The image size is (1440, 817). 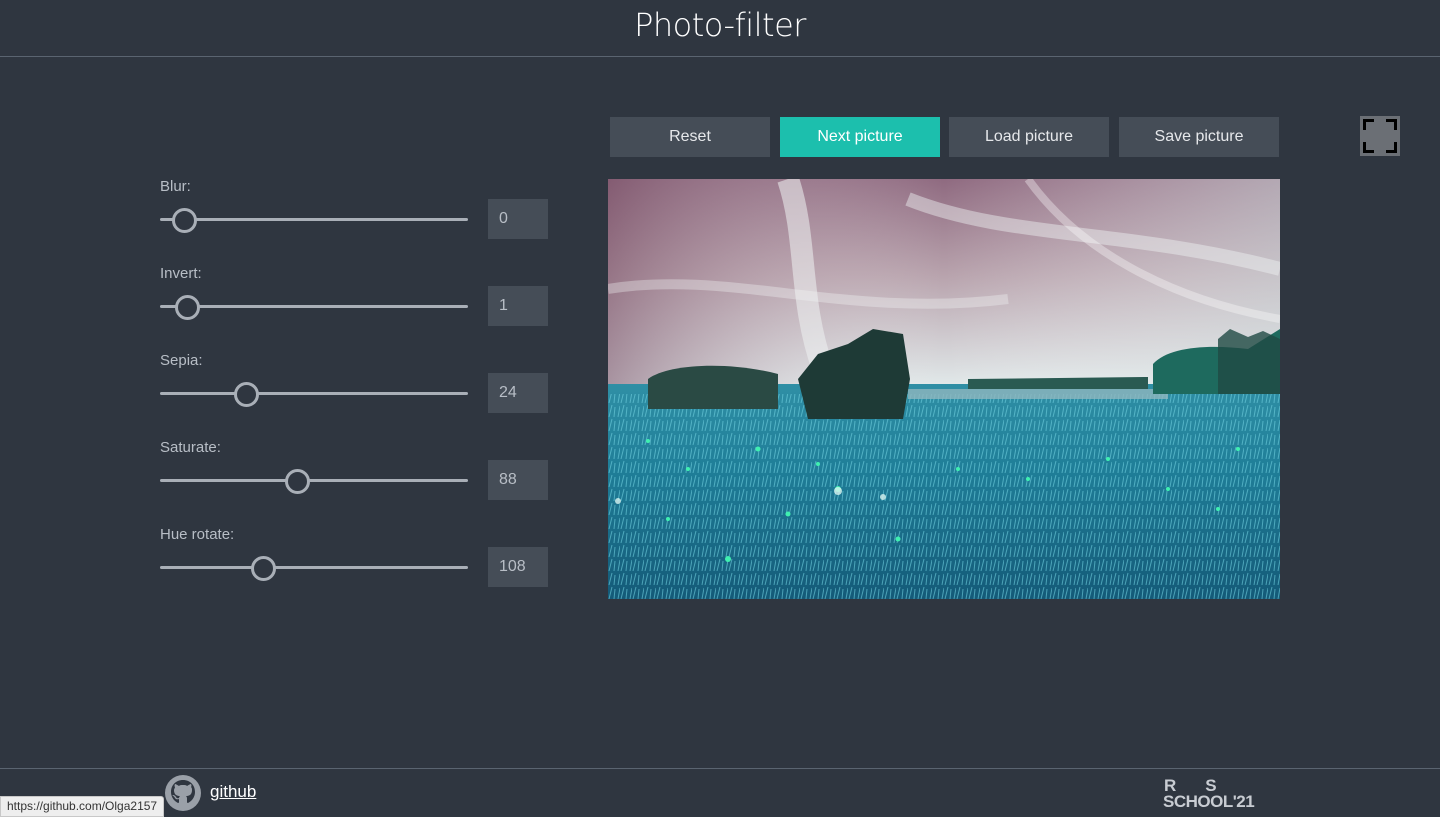 What do you see at coordinates (690, 137) in the screenshot?
I see `reset-button: Reset` at bounding box center [690, 137].